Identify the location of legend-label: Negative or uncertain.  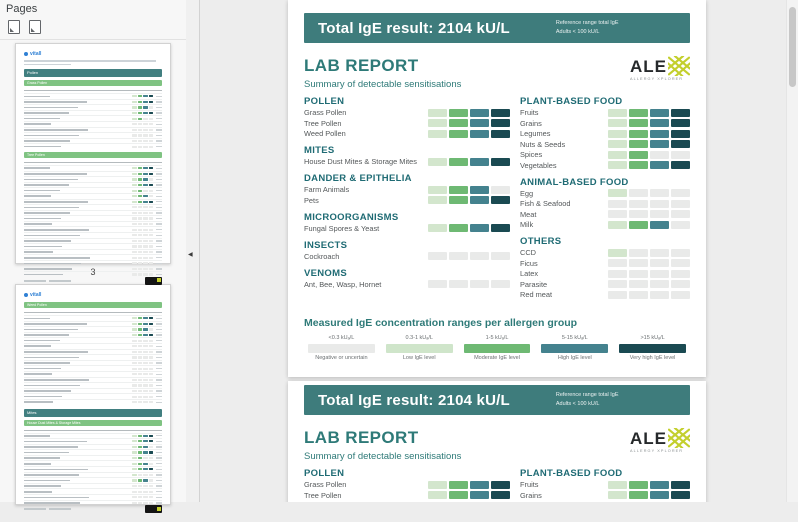
(341, 358).